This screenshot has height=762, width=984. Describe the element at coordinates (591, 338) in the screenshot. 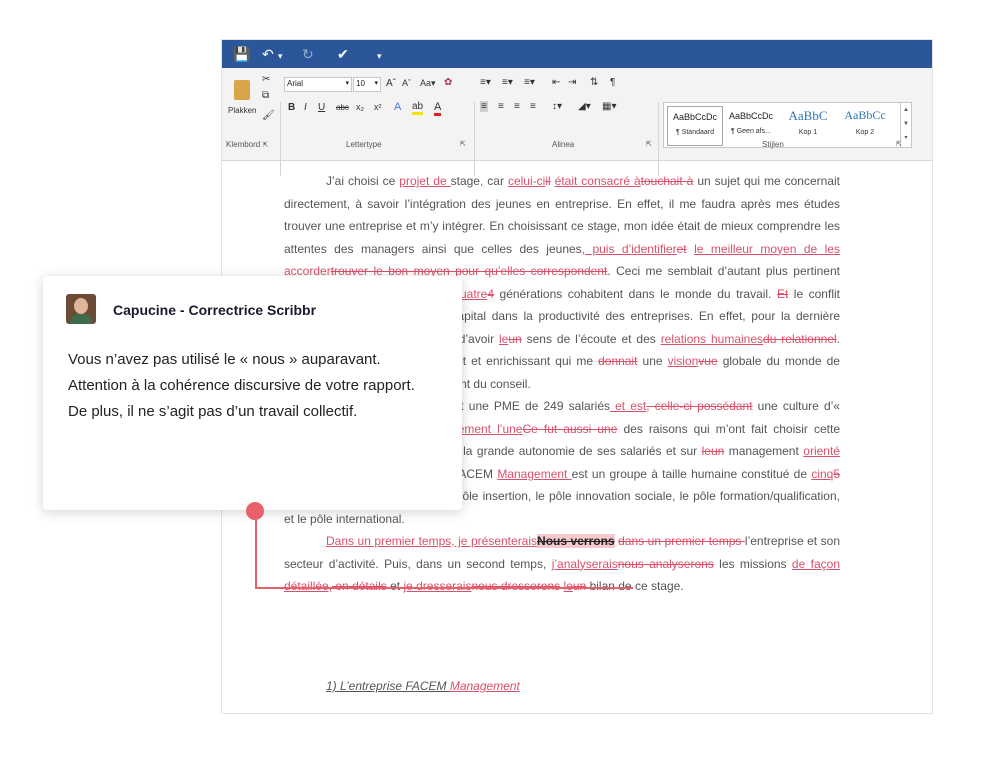

I see `text-run: sens de l’écoute et des` at that location.